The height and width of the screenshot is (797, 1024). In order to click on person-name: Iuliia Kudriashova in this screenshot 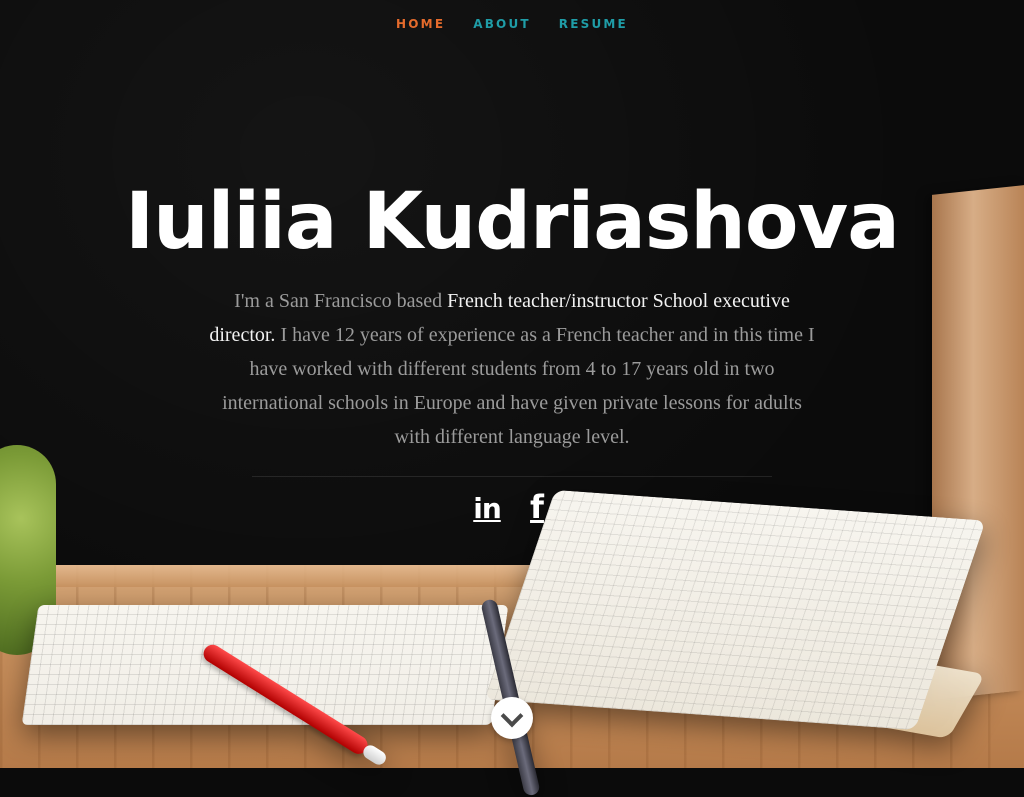, I will do `click(512, 222)`.